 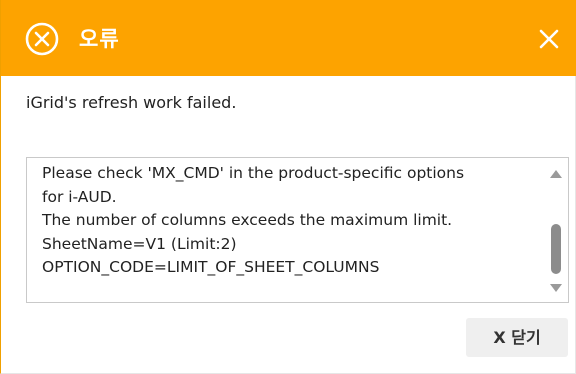 What do you see at coordinates (42, 39) in the screenshot?
I see `error-circle-x-icon` at bounding box center [42, 39].